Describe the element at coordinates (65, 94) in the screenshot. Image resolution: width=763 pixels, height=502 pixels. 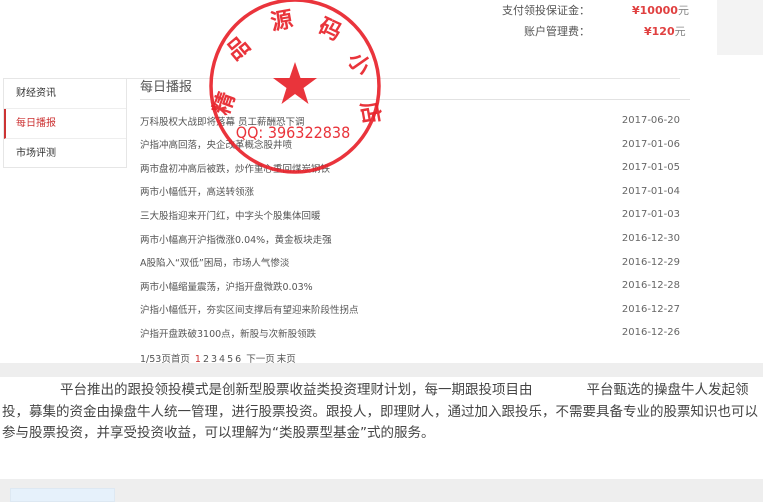
I see `sidebar-item-finance-news: 财经资讯` at that location.